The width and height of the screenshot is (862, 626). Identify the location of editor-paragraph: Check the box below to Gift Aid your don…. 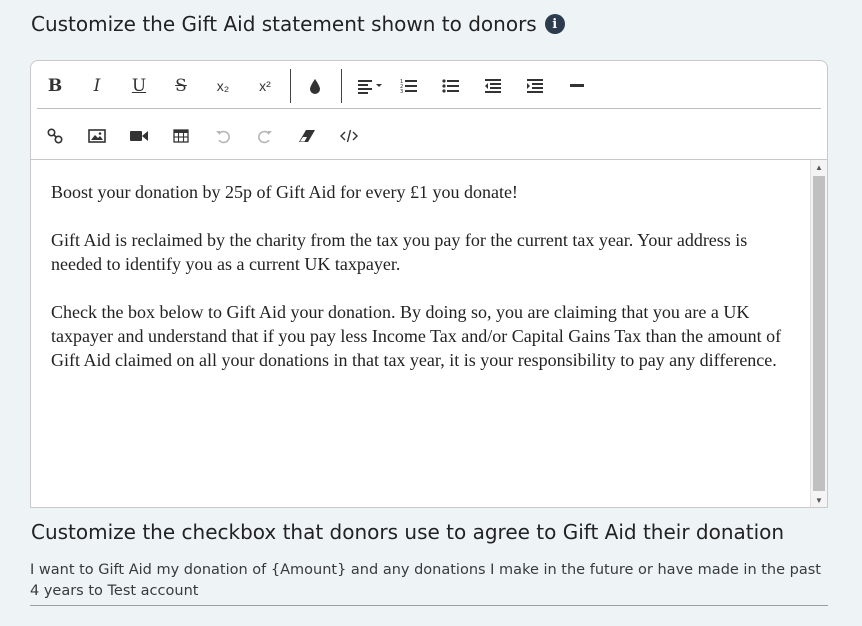
(416, 336).